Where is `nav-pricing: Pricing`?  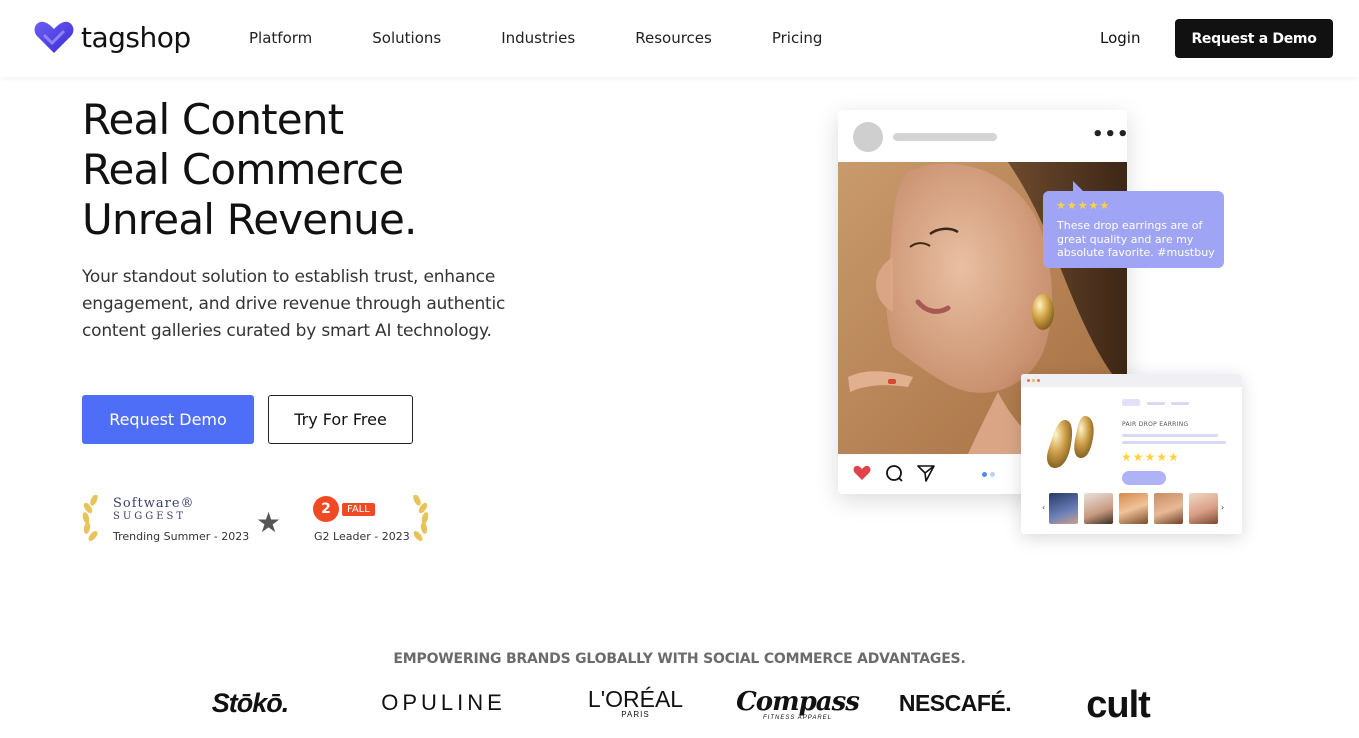
nav-pricing: Pricing is located at coordinates (797, 38).